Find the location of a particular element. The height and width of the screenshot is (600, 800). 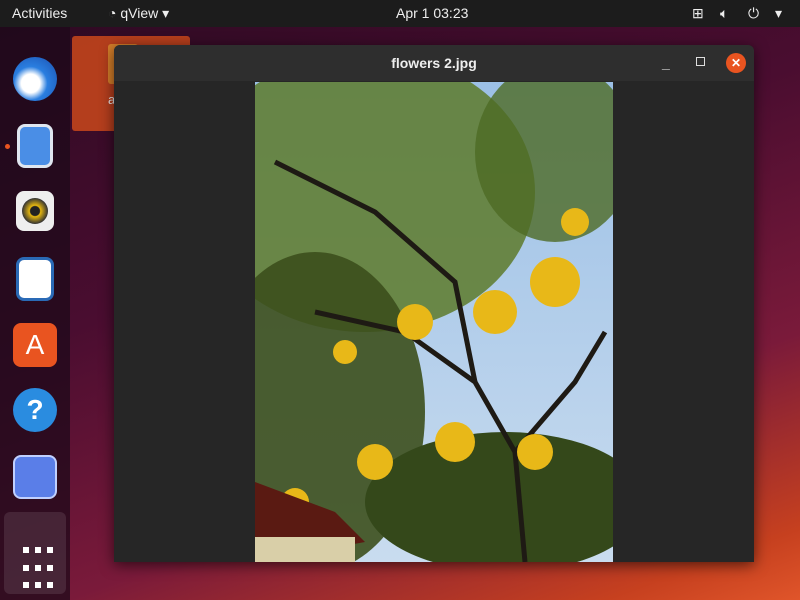

thunderbird-icon is located at coordinates (35, 79).